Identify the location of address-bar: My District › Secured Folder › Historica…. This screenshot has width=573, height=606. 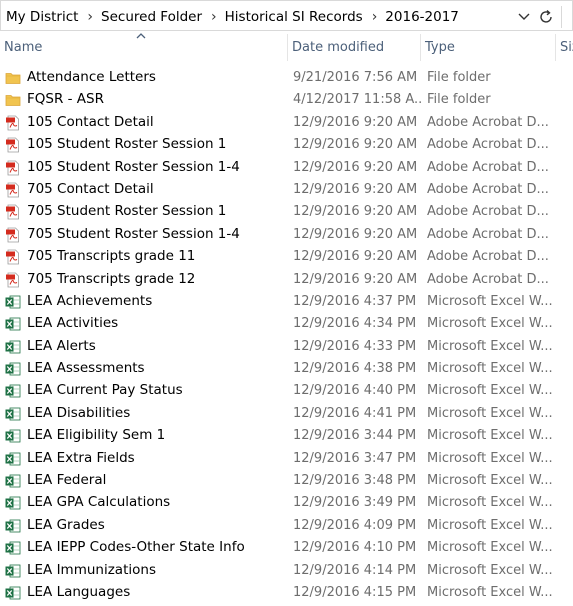
(286, 15).